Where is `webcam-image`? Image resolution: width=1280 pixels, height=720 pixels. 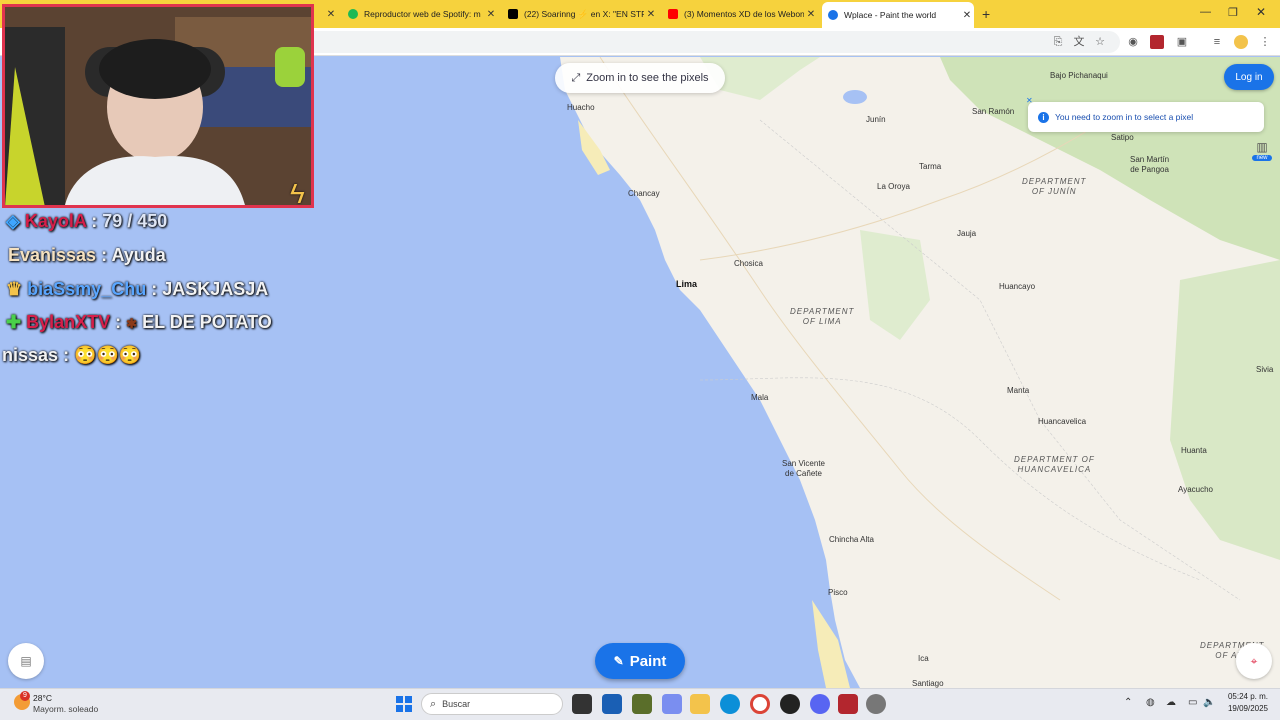
webcam-image is located at coordinates (158, 106).